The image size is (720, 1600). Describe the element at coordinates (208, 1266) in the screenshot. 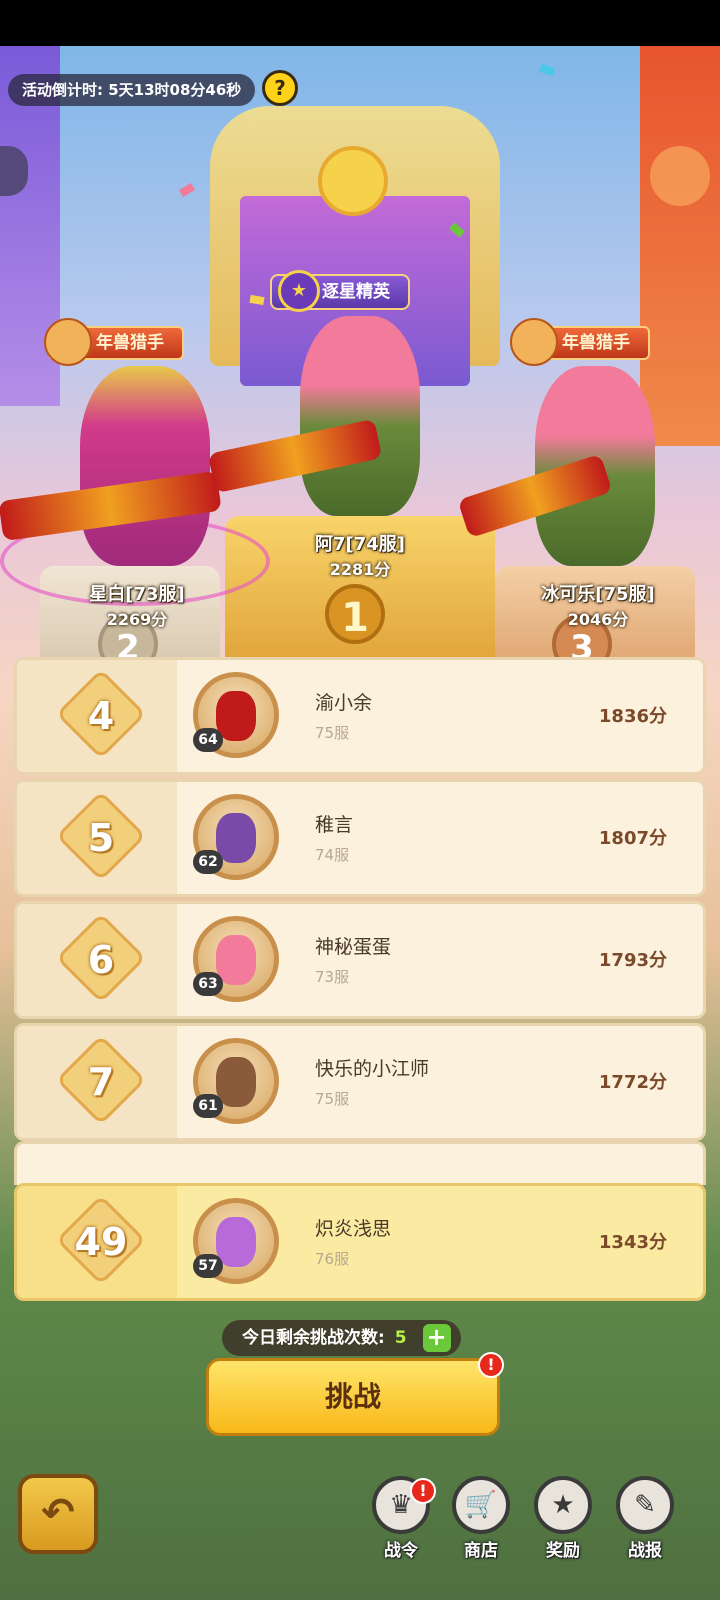

I see `level-badge: 57` at that location.